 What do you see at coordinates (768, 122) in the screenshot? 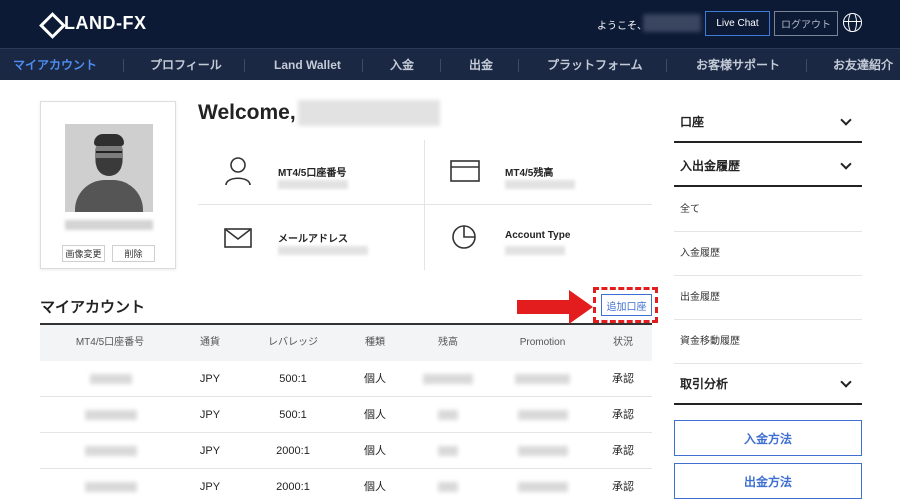
I see `sidebar-accounts-toggle: 口座` at bounding box center [768, 122].